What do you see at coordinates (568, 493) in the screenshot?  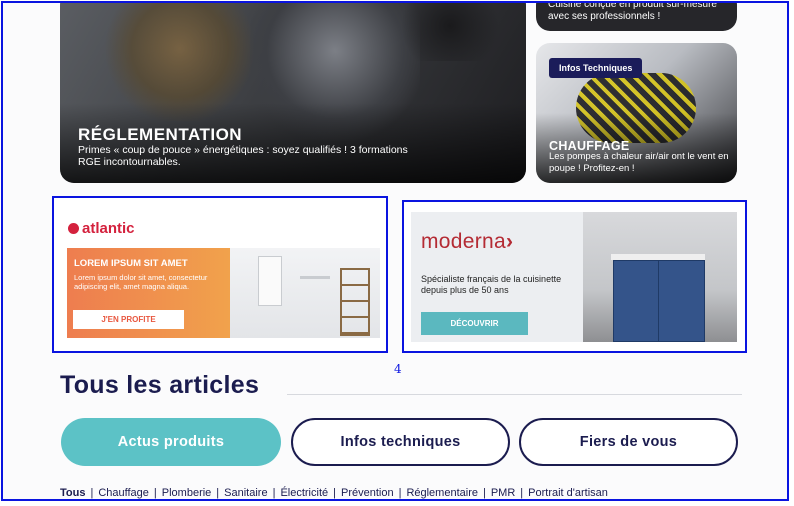 I see `filter-portrait-artisan: Portrait d'artisan` at bounding box center [568, 493].